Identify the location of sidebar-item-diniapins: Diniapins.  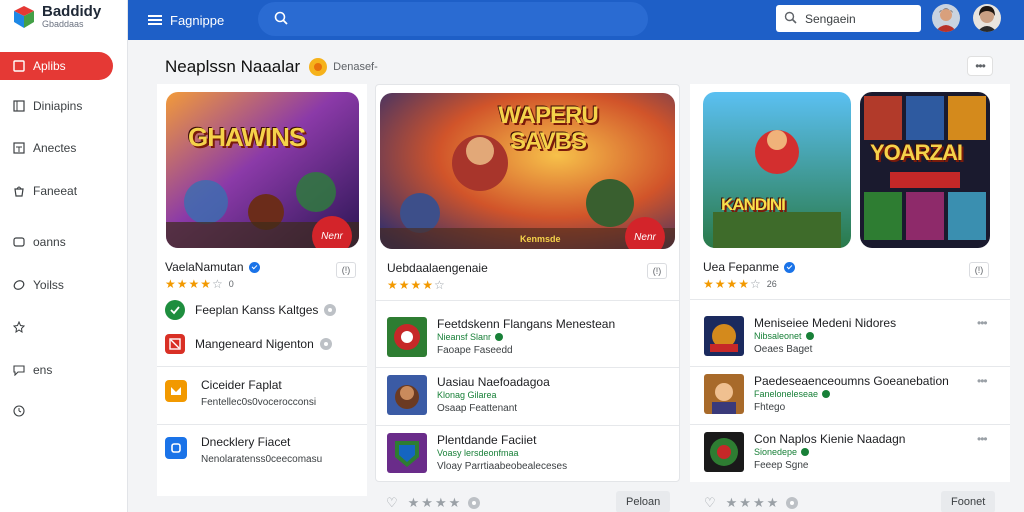
(56, 106).